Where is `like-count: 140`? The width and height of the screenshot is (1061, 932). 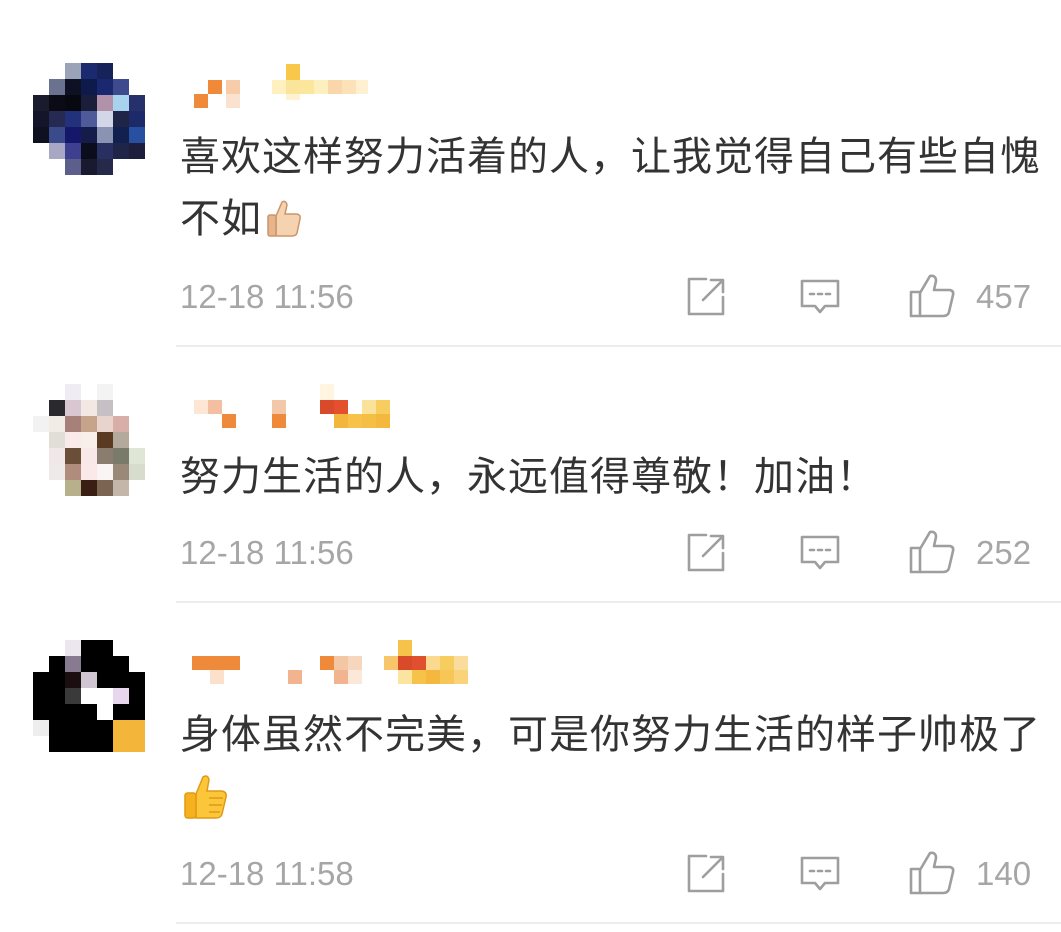 like-count: 140 is located at coordinates (1004, 873).